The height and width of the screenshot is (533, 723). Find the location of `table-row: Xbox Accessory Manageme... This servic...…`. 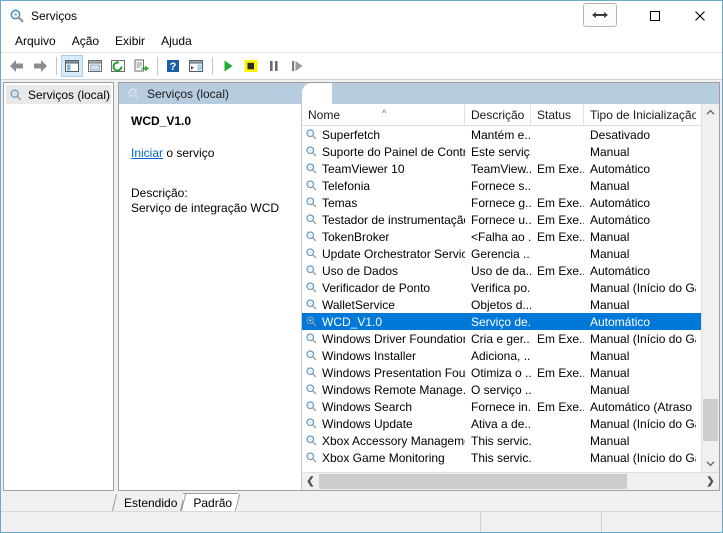

table-row: Xbox Accessory Manageme... This servic...… is located at coordinates (501, 440).